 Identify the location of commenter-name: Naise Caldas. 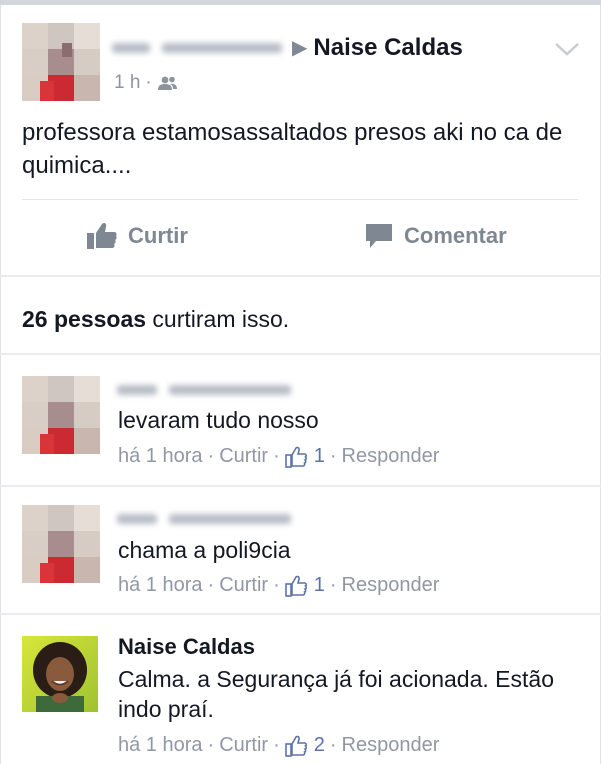
(186, 647).